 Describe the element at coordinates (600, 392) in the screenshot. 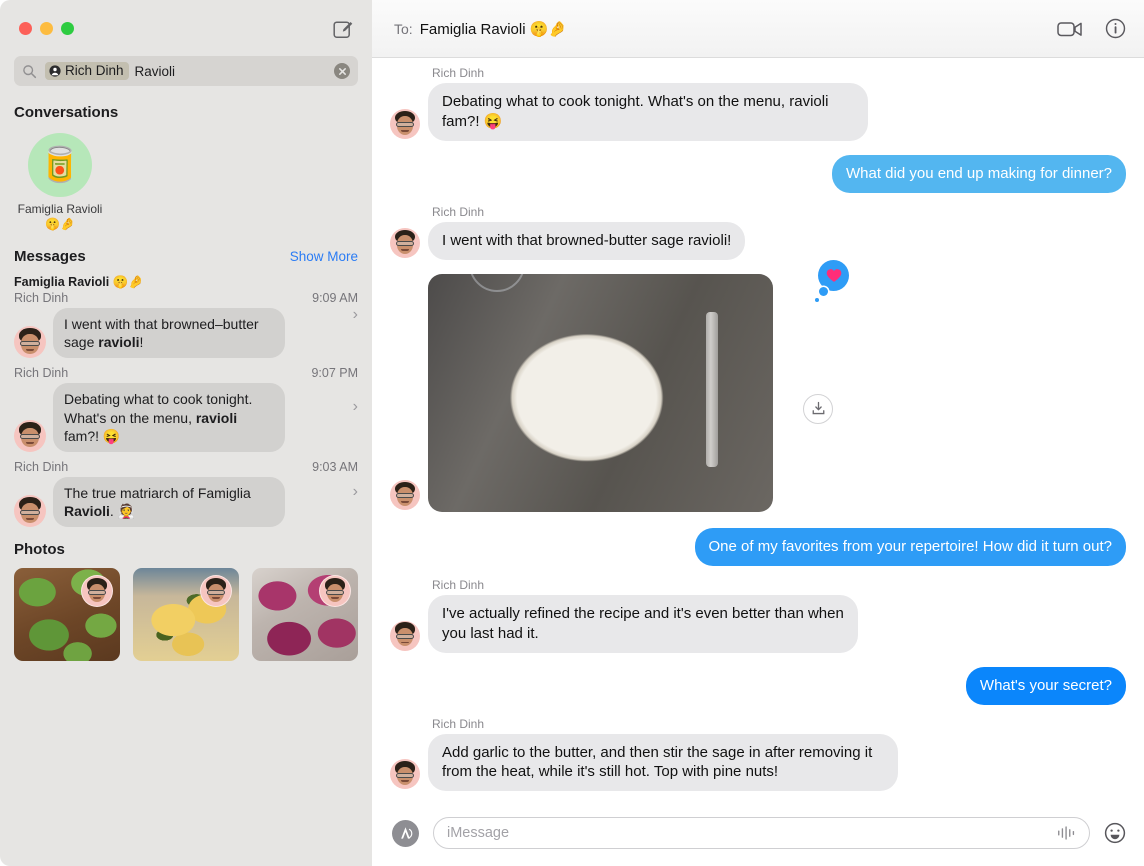

I see `image-attachment` at that location.